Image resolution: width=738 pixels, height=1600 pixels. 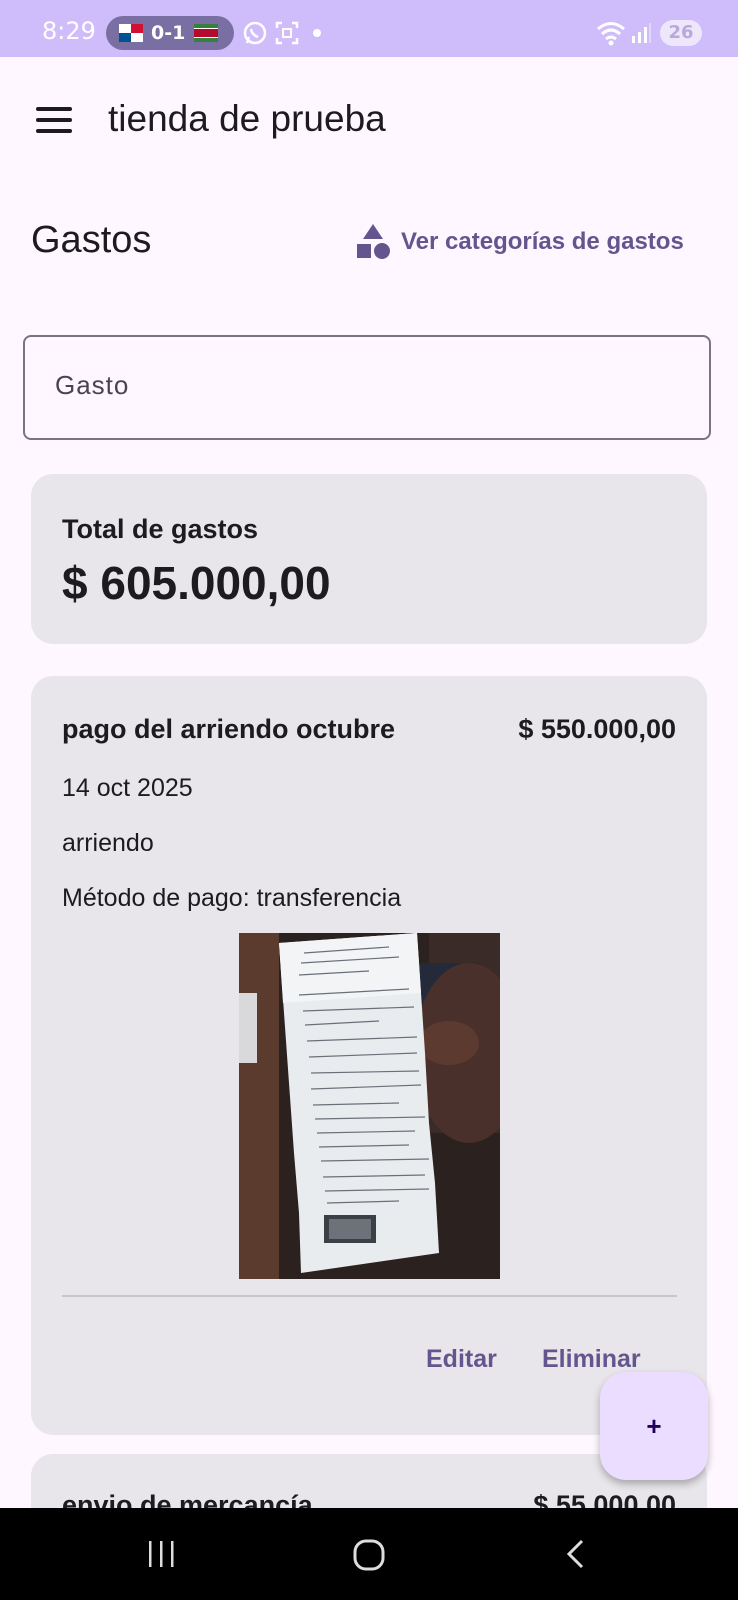 What do you see at coordinates (369, 559) in the screenshot?
I see `total-expenses-card: Total de gastos $ 605.000,00` at bounding box center [369, 559].